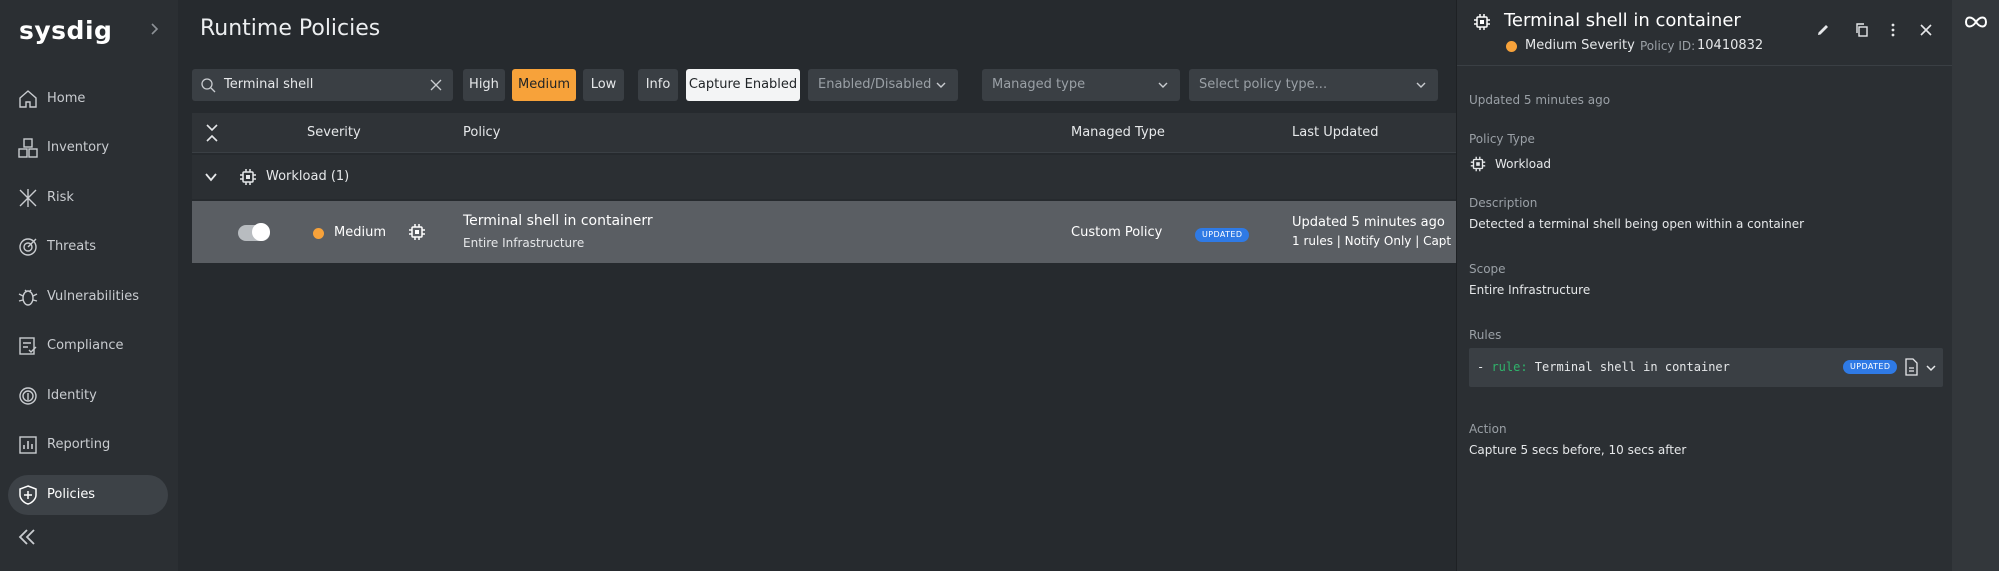 Image resolution: width=1999 pixels, height=573 pixels. I want to click on sidebar-item-label: Policies, so click(71, 494).